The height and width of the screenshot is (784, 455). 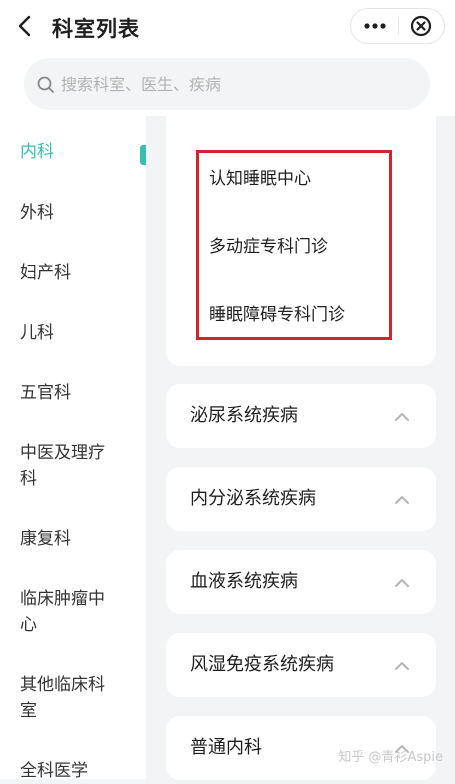 What do you see at coordinates (374, 26) in the screenshot?
I see `more-icon` at bounding box center [374, 26].